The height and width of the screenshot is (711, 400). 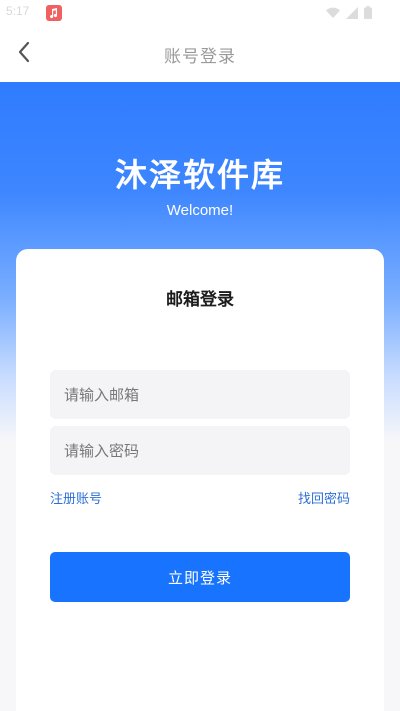 I want to click on password-field, so click(x=200, y=450).